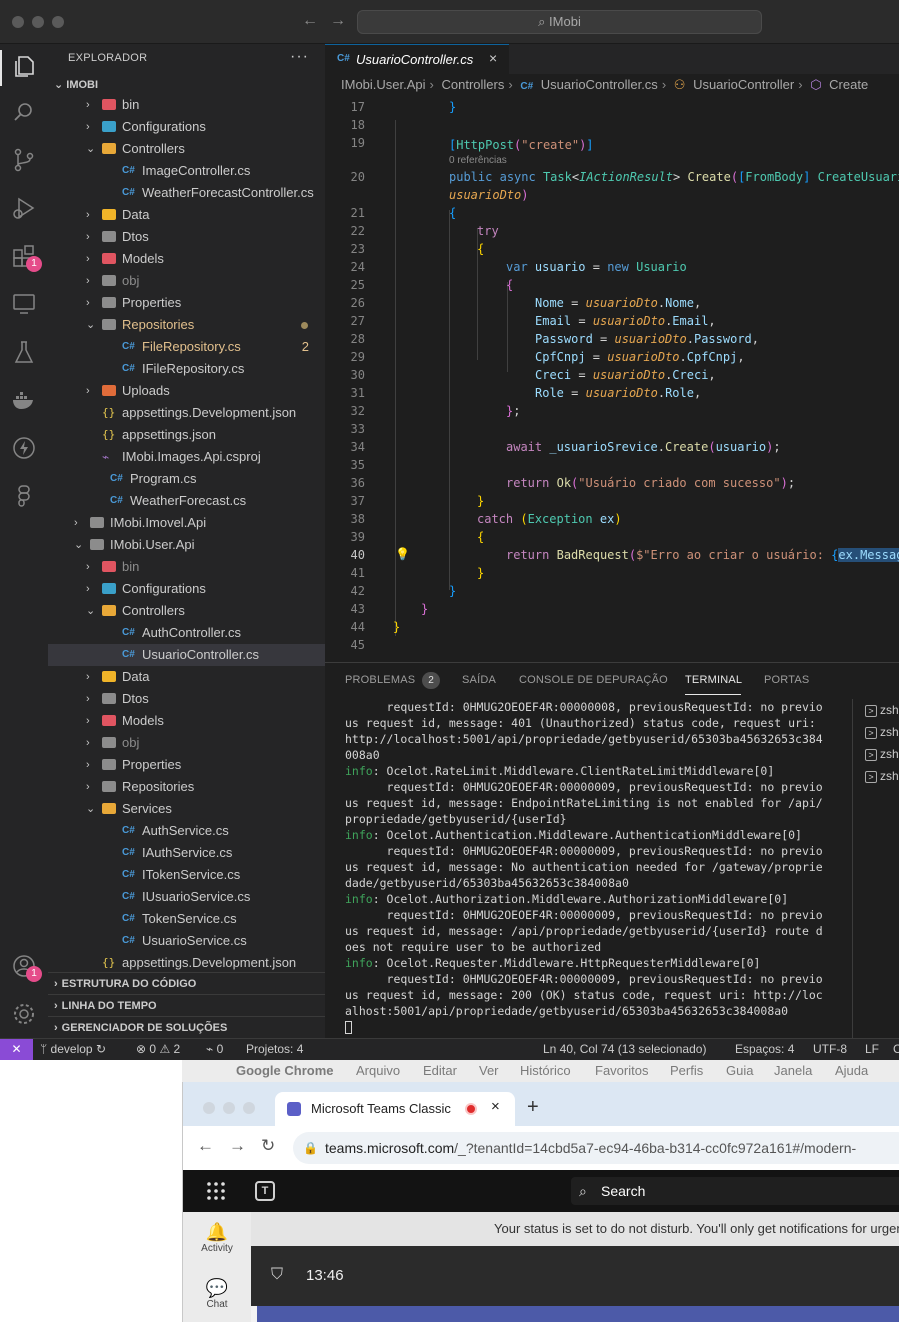  Describe the element at coordinates (686, 1071) in the screenshot. I see `menu-item-profiles: Perfis` at that location.